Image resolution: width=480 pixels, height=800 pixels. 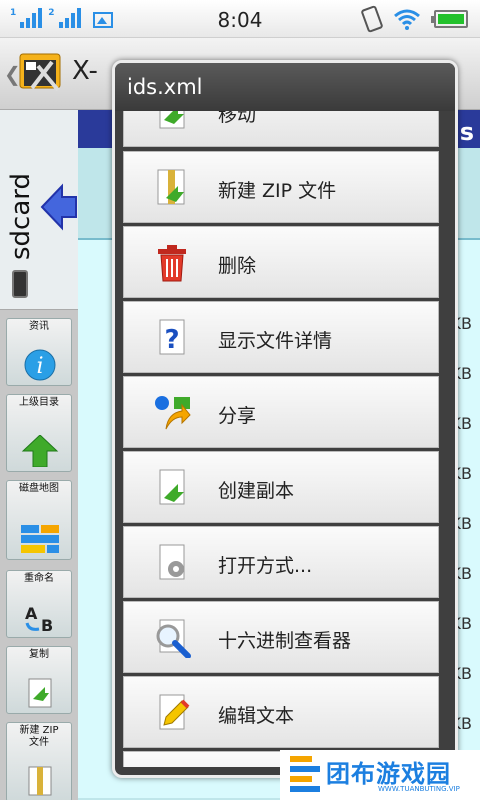 What do you see at coordinates (40, 539) in the screenshot?
I see `disk-map-icon` at bounding box center [40, 539].